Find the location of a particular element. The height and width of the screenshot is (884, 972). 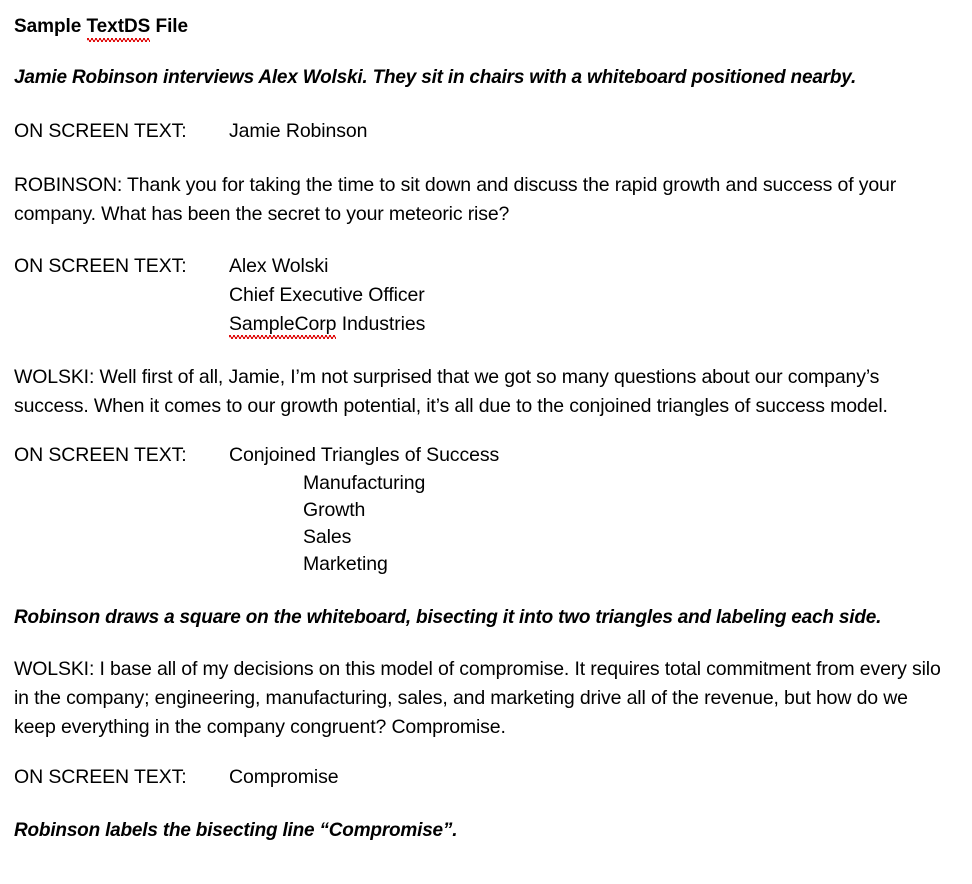

on-screen-text-row-2: ON SCREEN TEXT: Alex Wolski is located at coordinates (483, 266).